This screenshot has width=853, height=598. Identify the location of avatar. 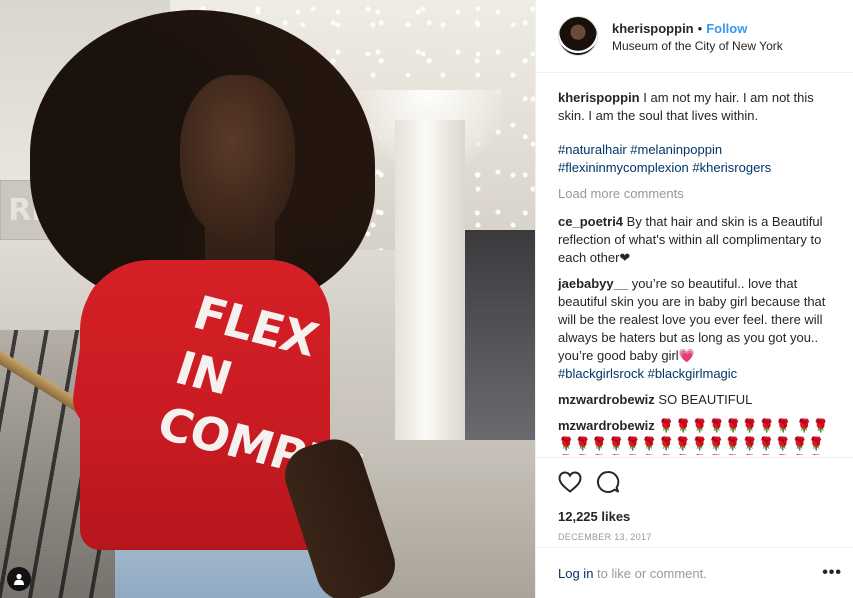
(578, 36).